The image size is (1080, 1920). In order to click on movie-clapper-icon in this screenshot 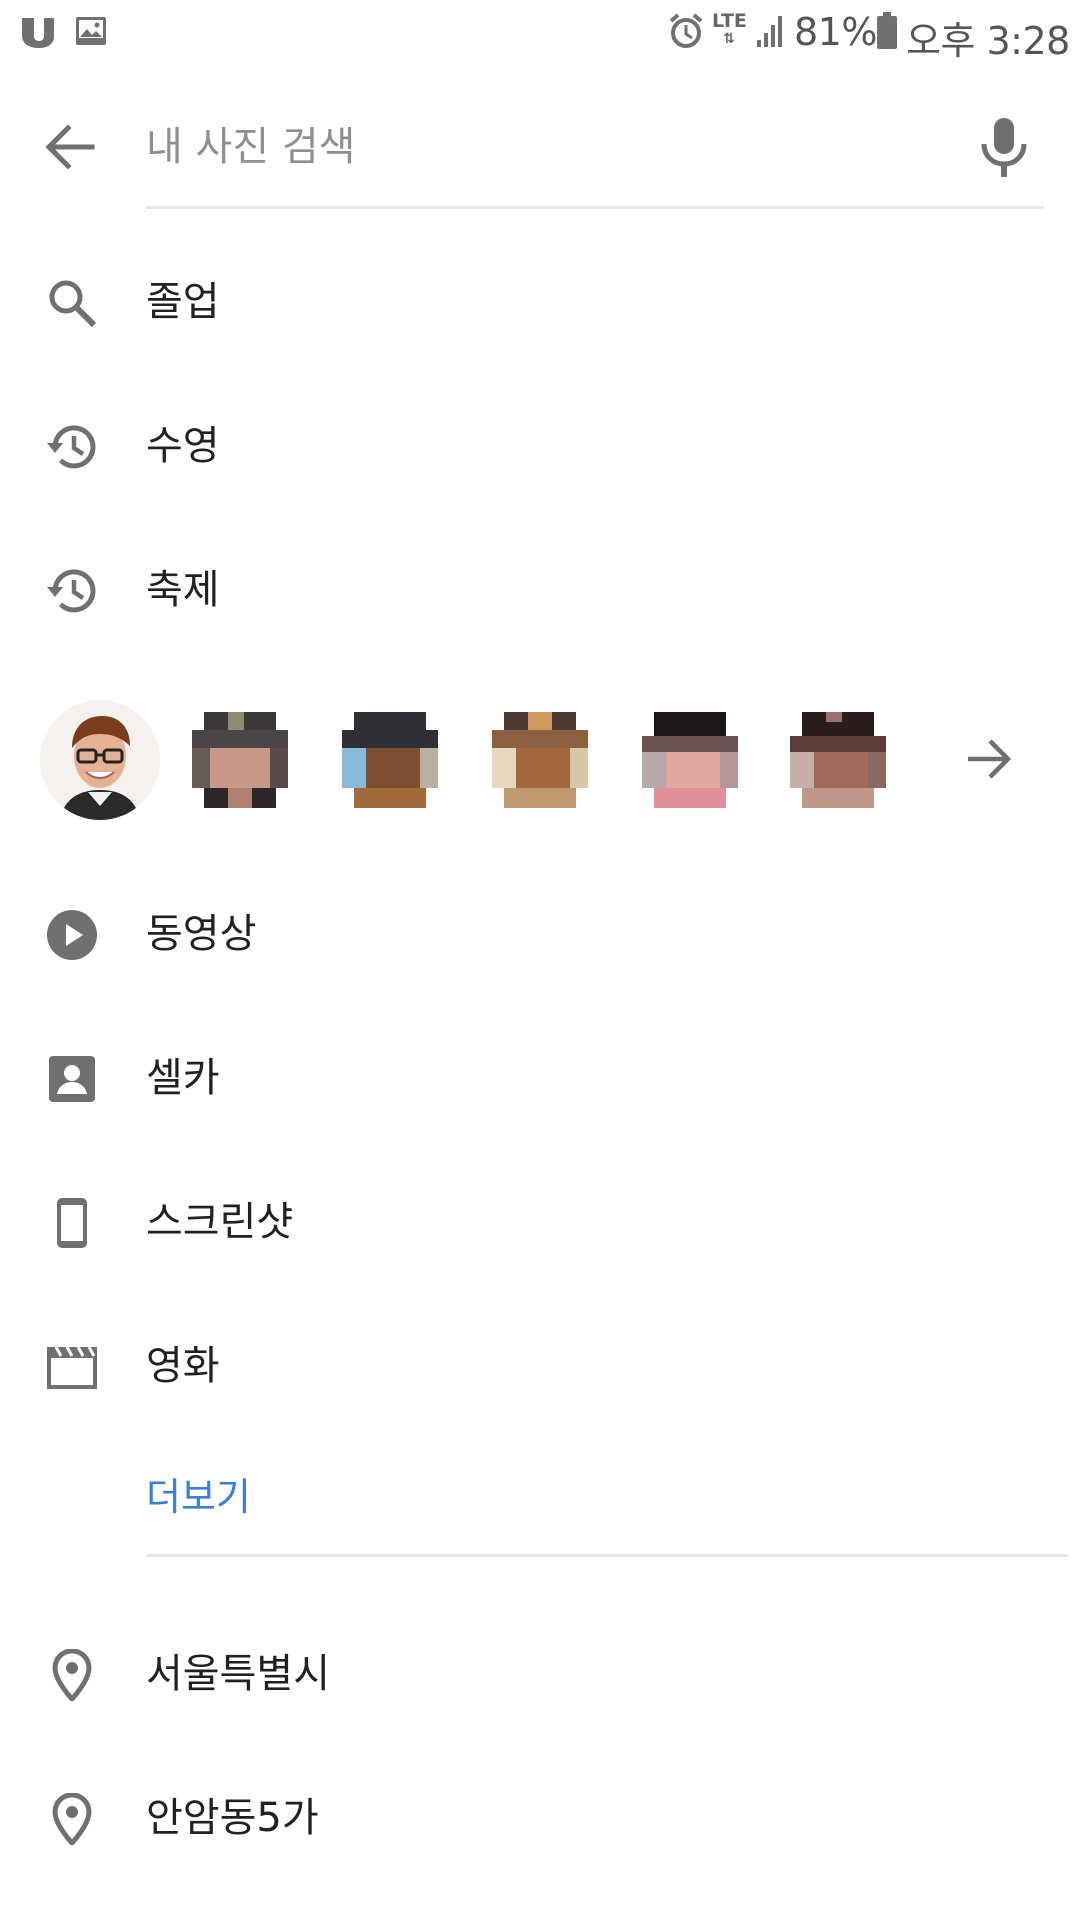, I will do `click(72, 1367)`.